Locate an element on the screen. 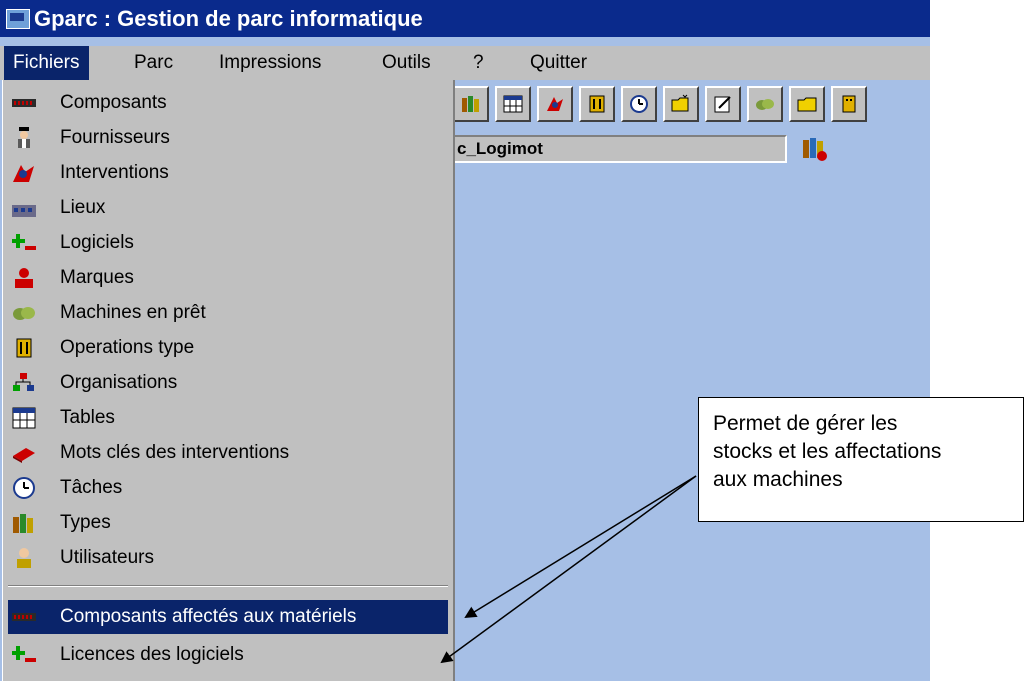 Image resolution: width=1026 pixels, height=681 pixels. arrow-to-licences-logiciels is located at coordinates (568, 569).